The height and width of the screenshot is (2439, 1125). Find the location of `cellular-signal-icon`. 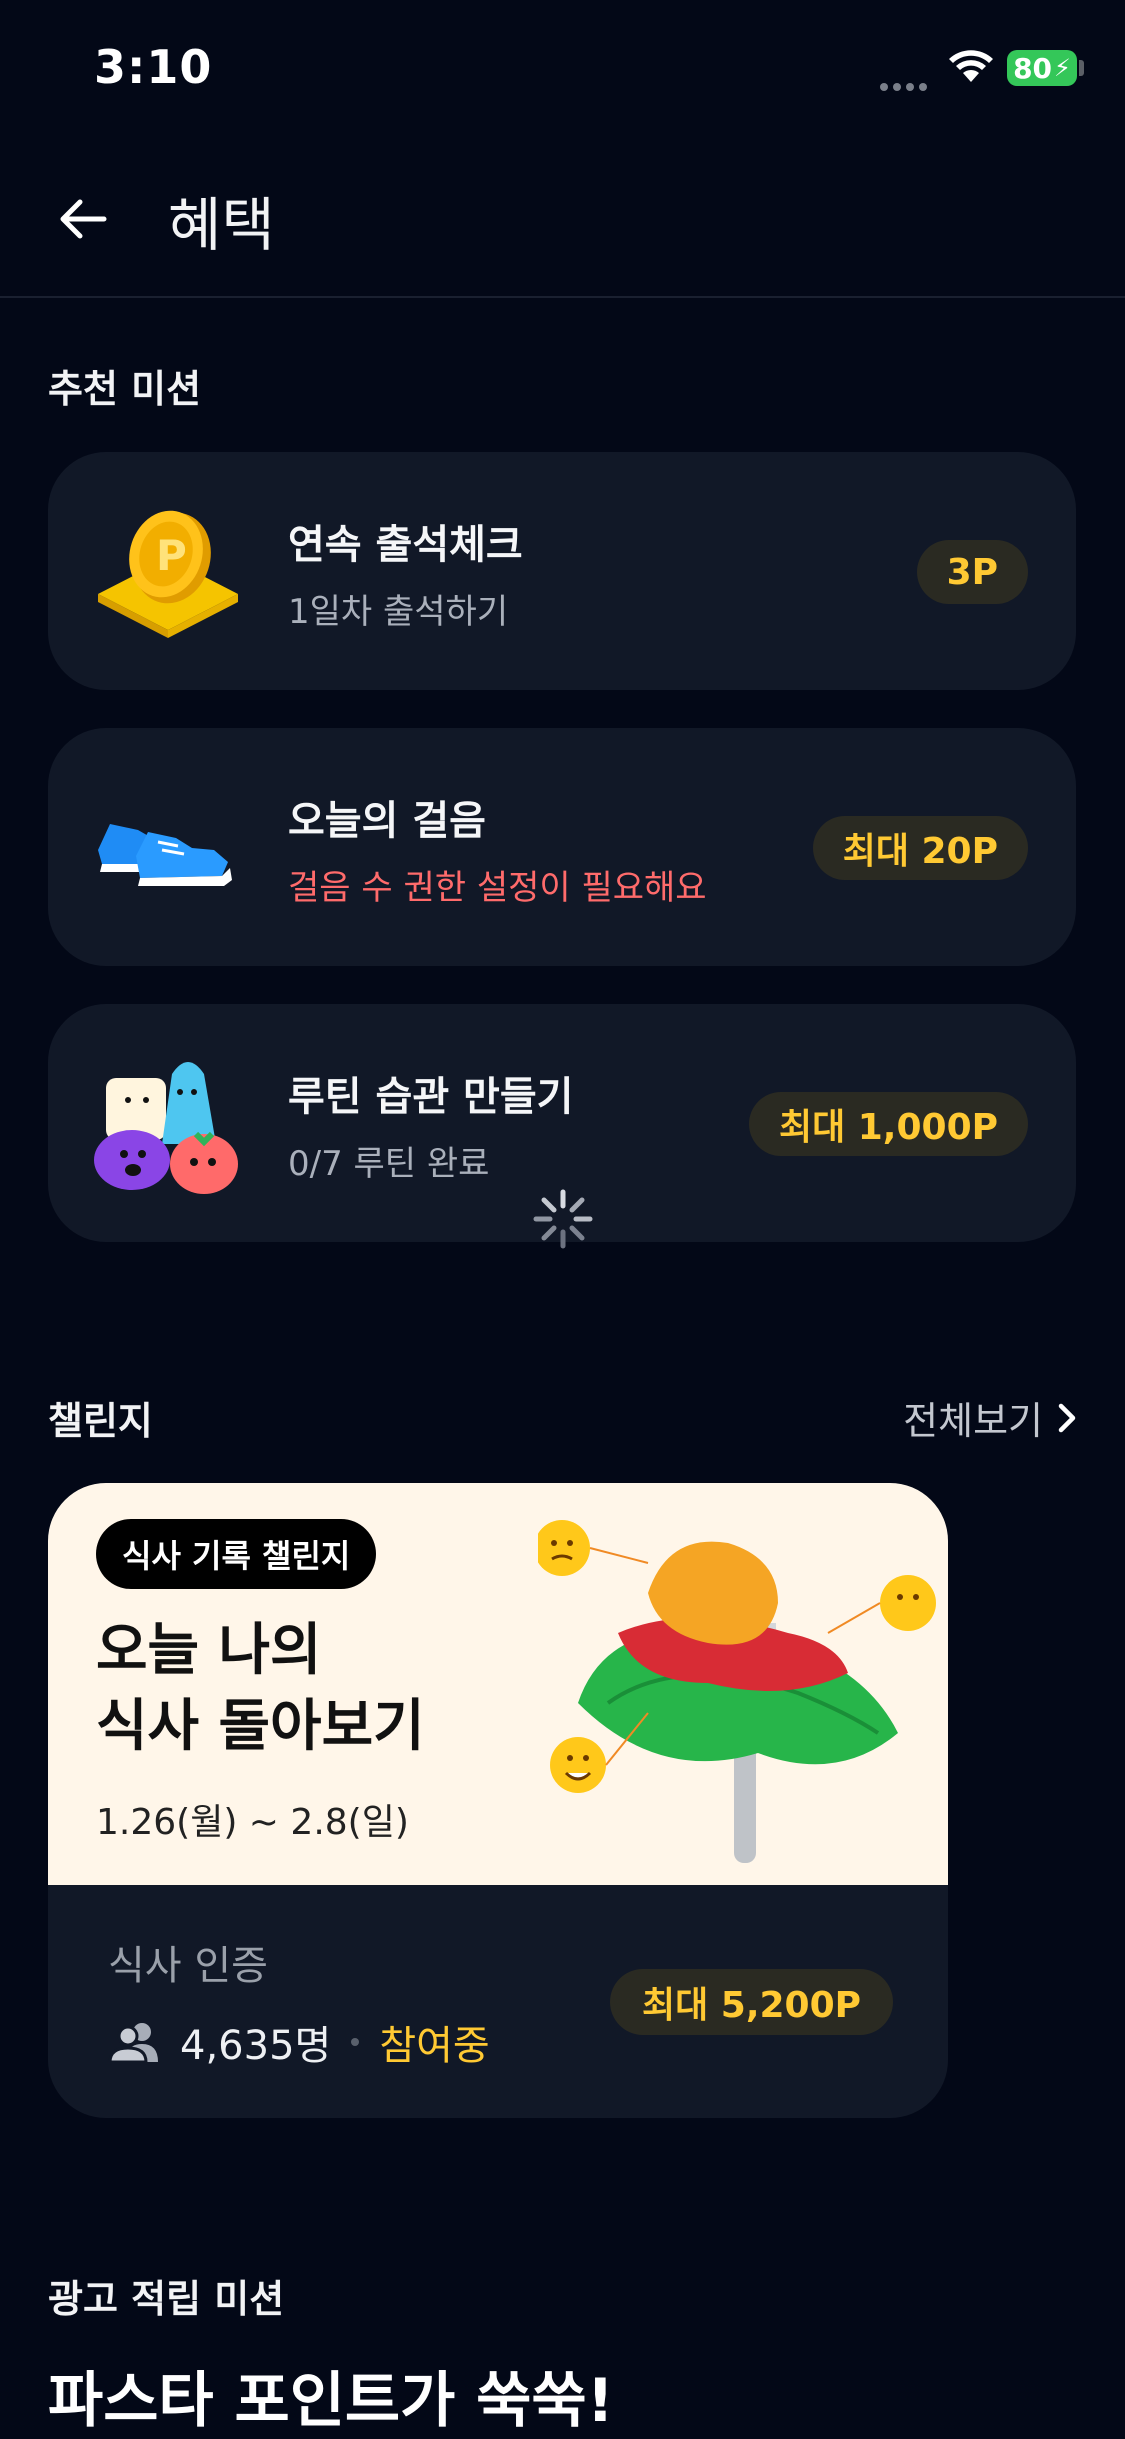

cellular-signal-icon is located at coordinates (906, 83).